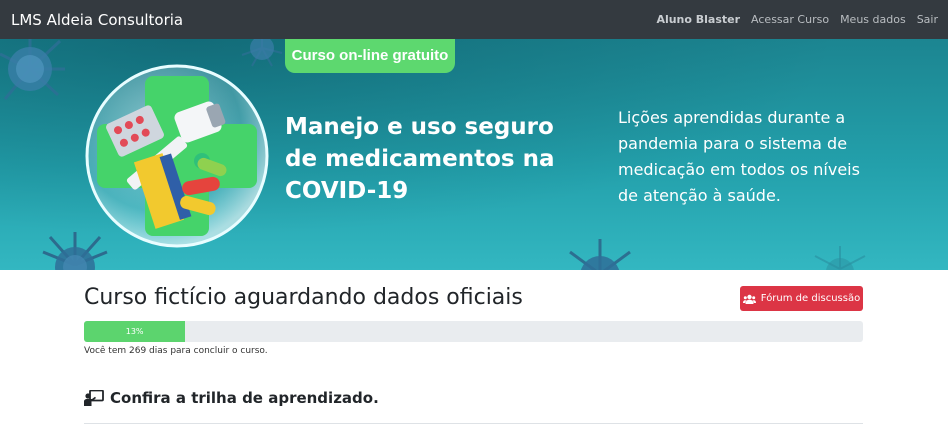 The image size is (948, 426). What do you see at coordinates (927, 19) in the screenshot?
I see `nav-link-sair: Sair` at bounding box center [927, 19].